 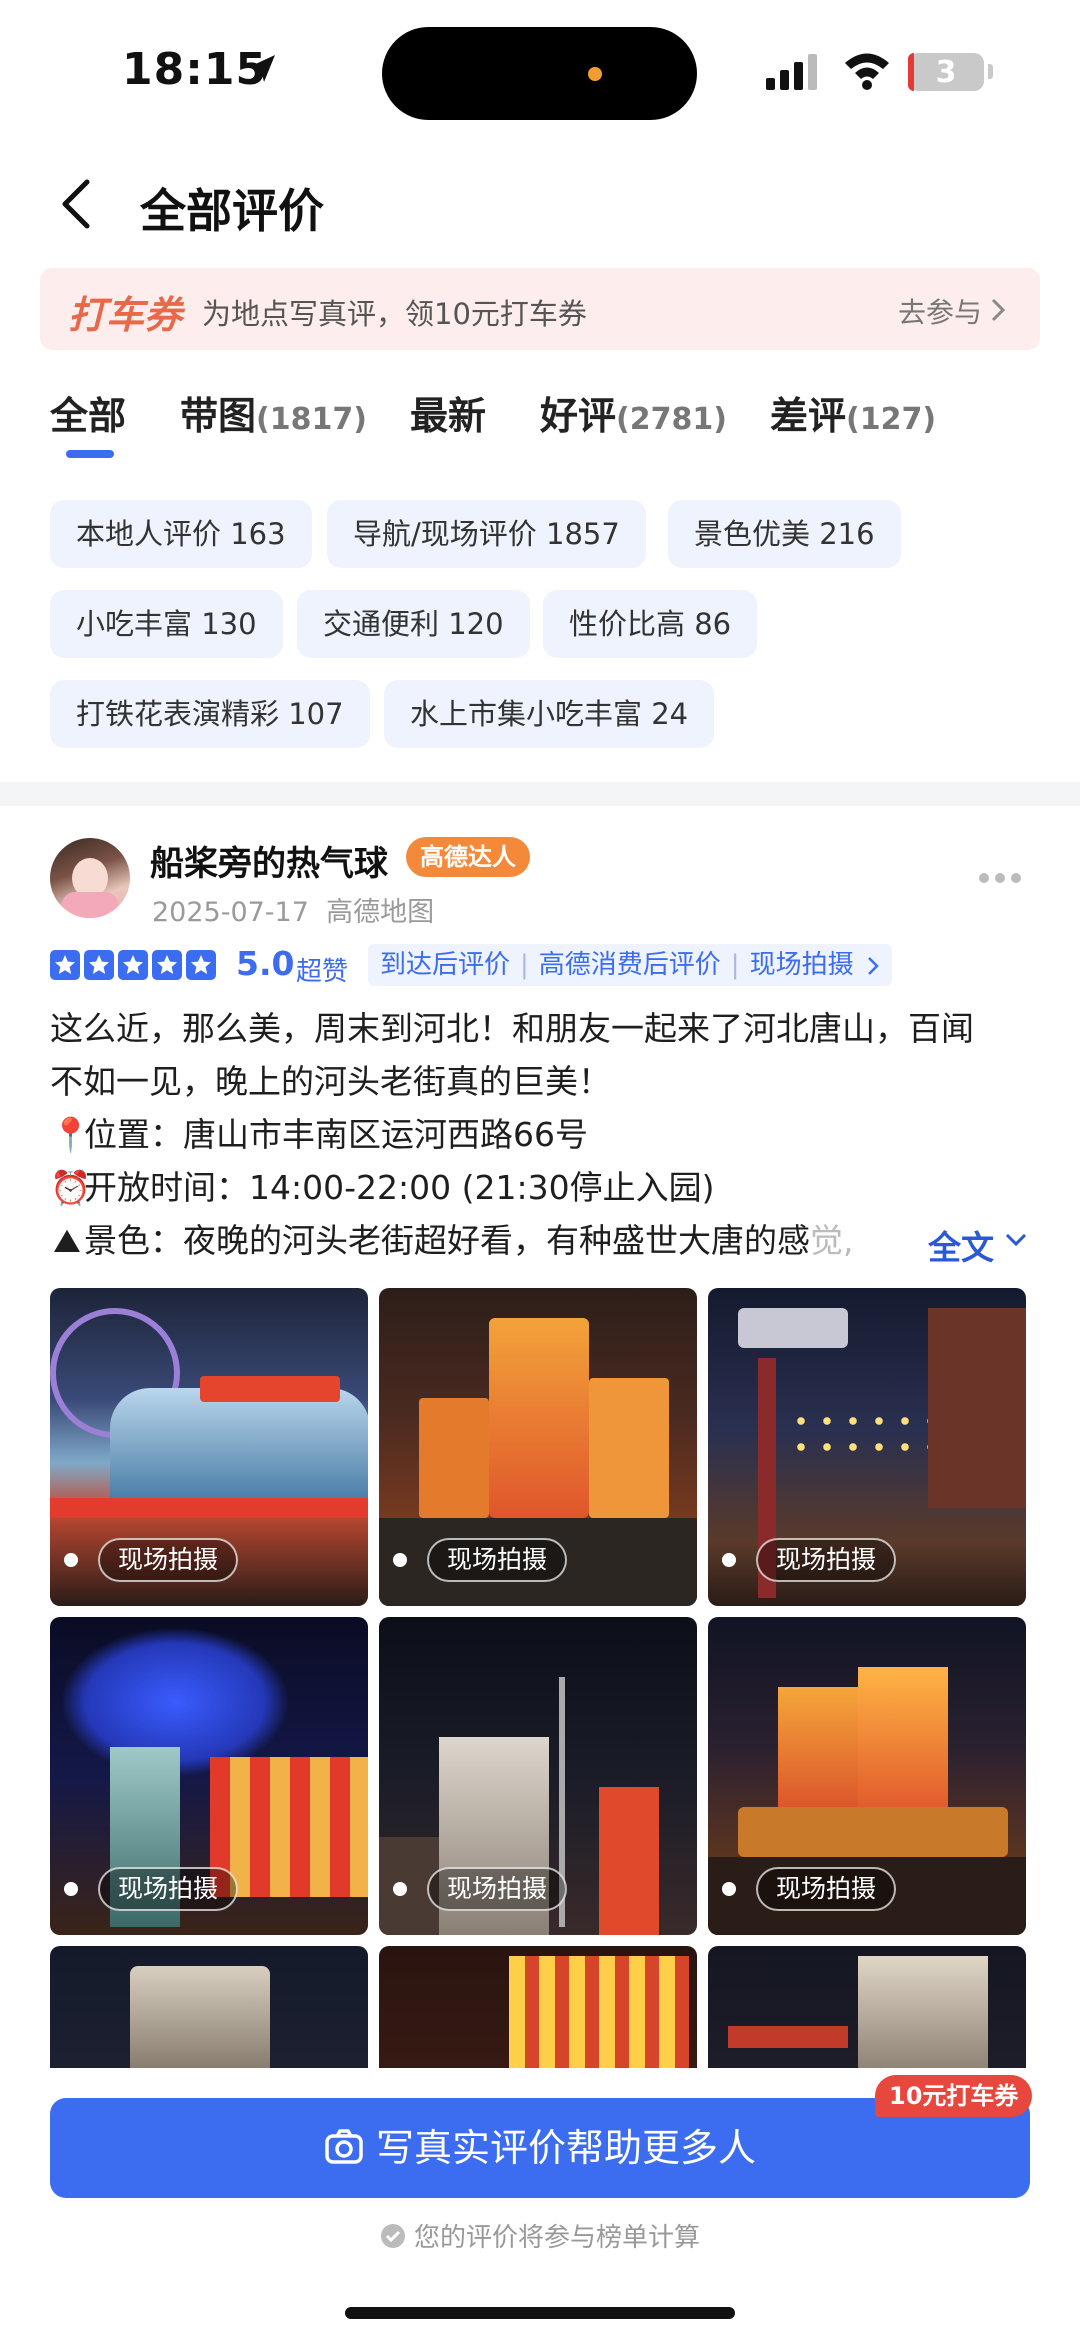 I want to click on review-tag: 高德消费后评价, so click(x=629, y=965).